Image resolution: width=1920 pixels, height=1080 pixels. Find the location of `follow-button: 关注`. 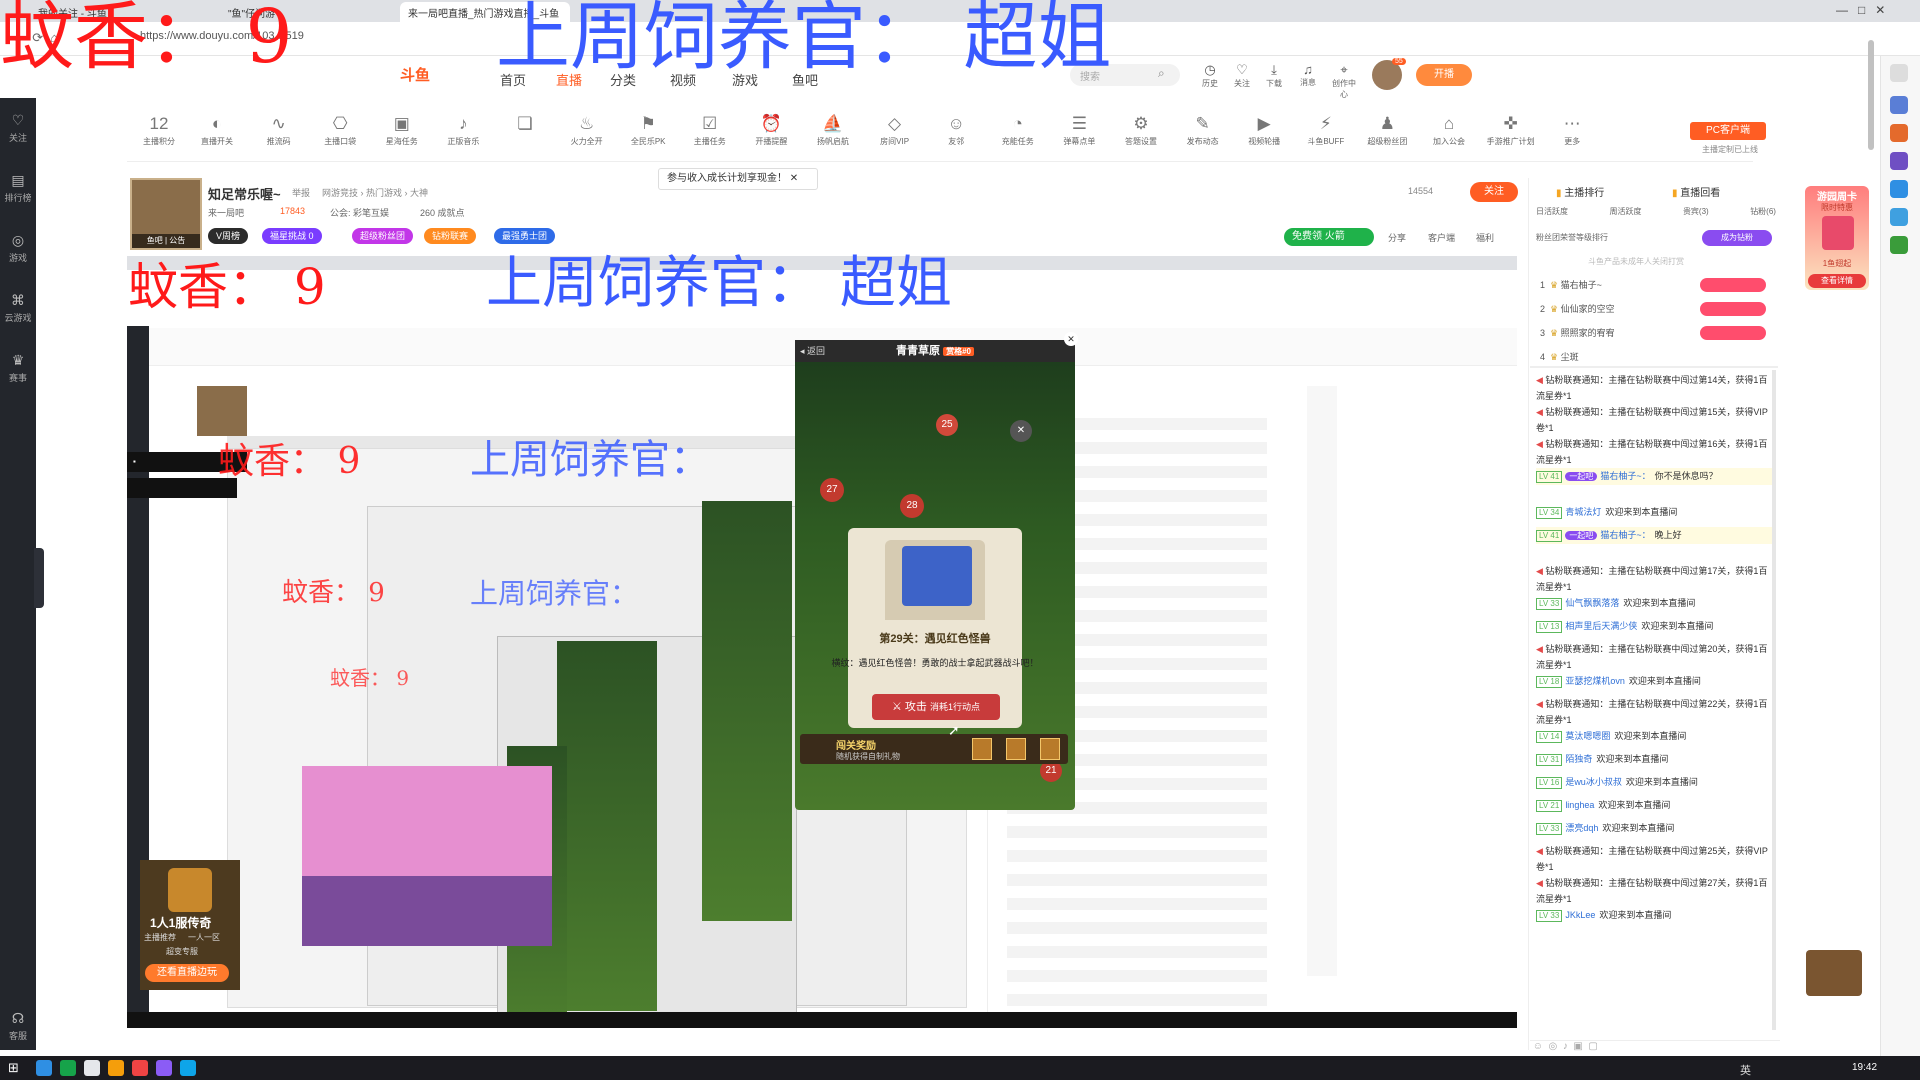

follow-button: 关注 is located at coordinates (1494, 192).